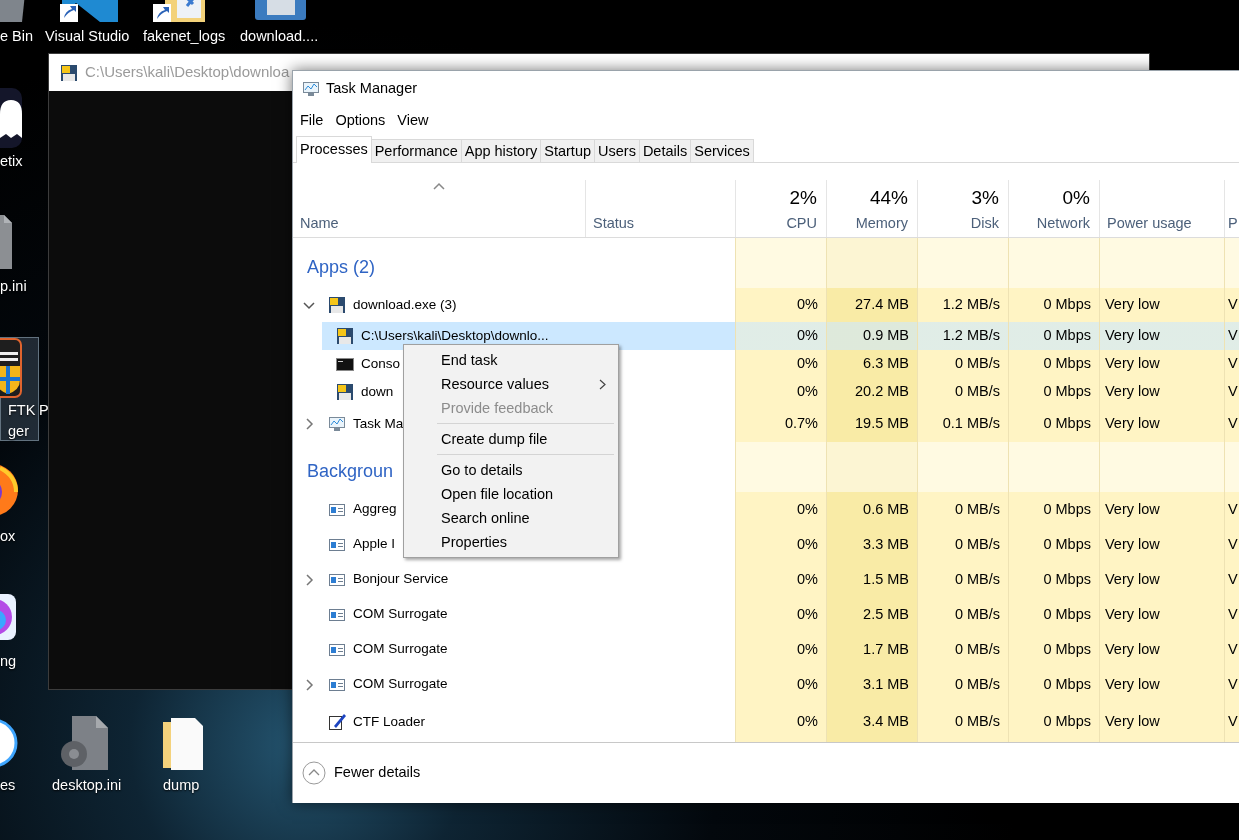 Image resolution: width=1239 pixels, height=840 pixels. Describe the element at coordinates (401, 579) in the screenshot. I see `process-name: Bonjour Service` at that location.